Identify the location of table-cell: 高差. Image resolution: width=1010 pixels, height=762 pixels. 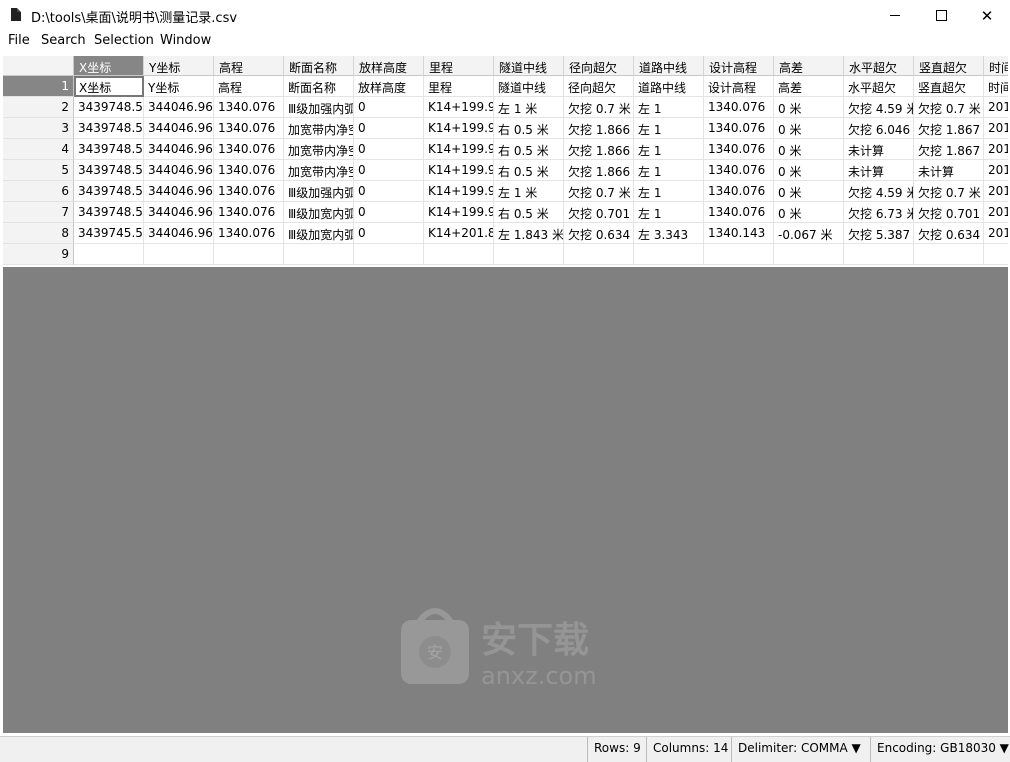
(809, 86).